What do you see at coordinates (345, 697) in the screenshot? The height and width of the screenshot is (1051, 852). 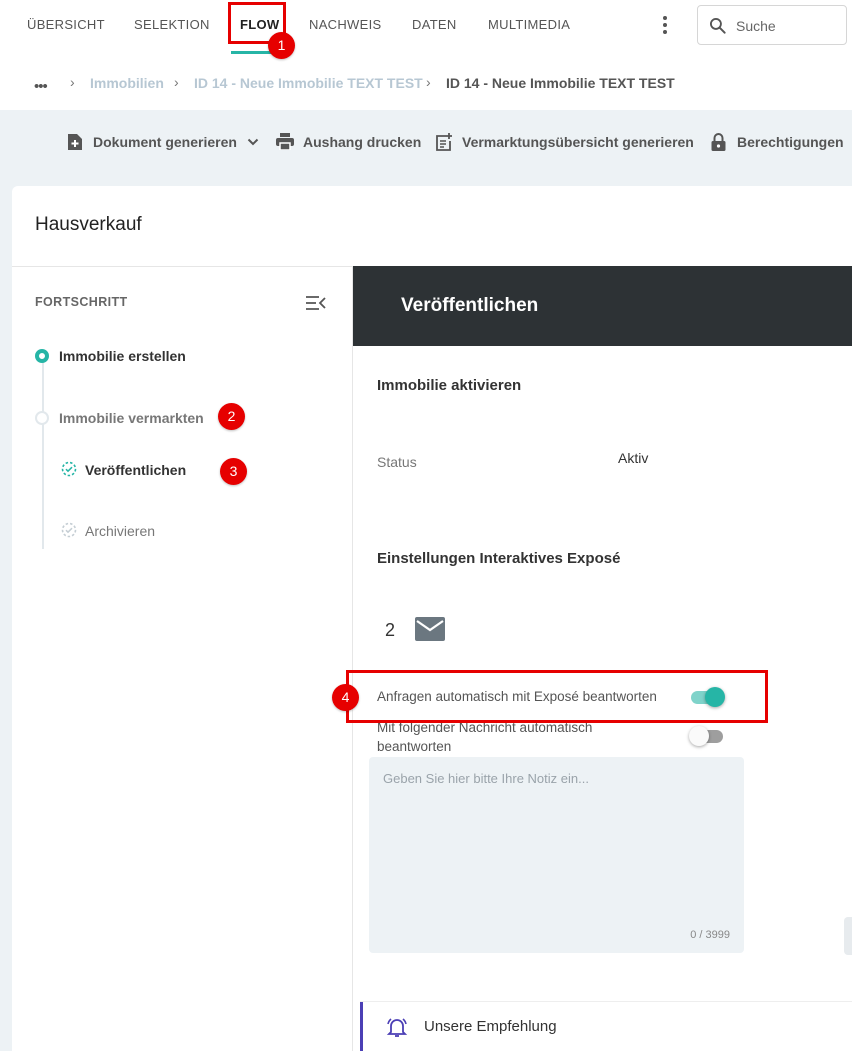 I see `annotation-badge-4: 4` at bounding box center [345, 697].